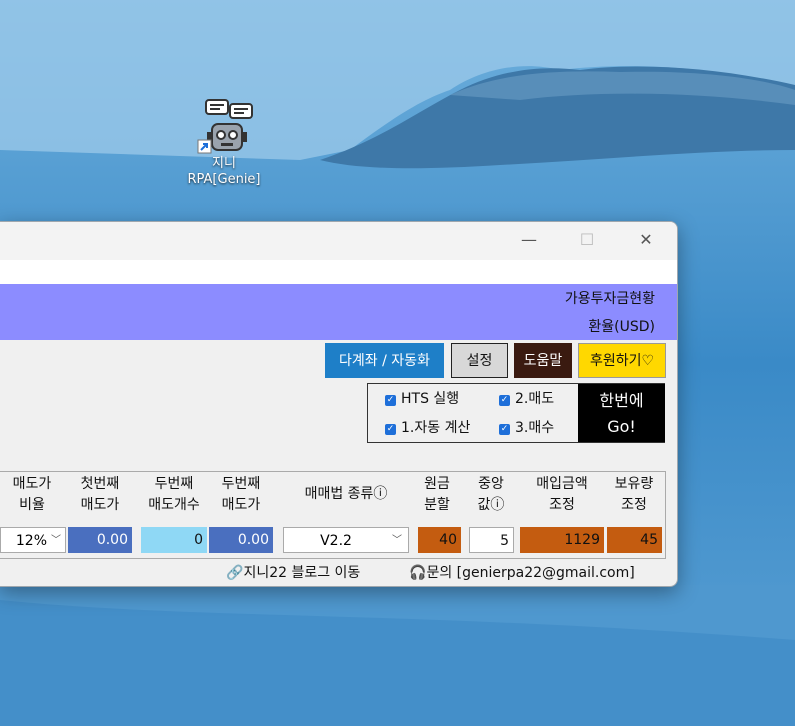 The width and height of the screenshot is (795, 726). I want to click on available-funds-label: 가용투자금현황, so click(609, 299).